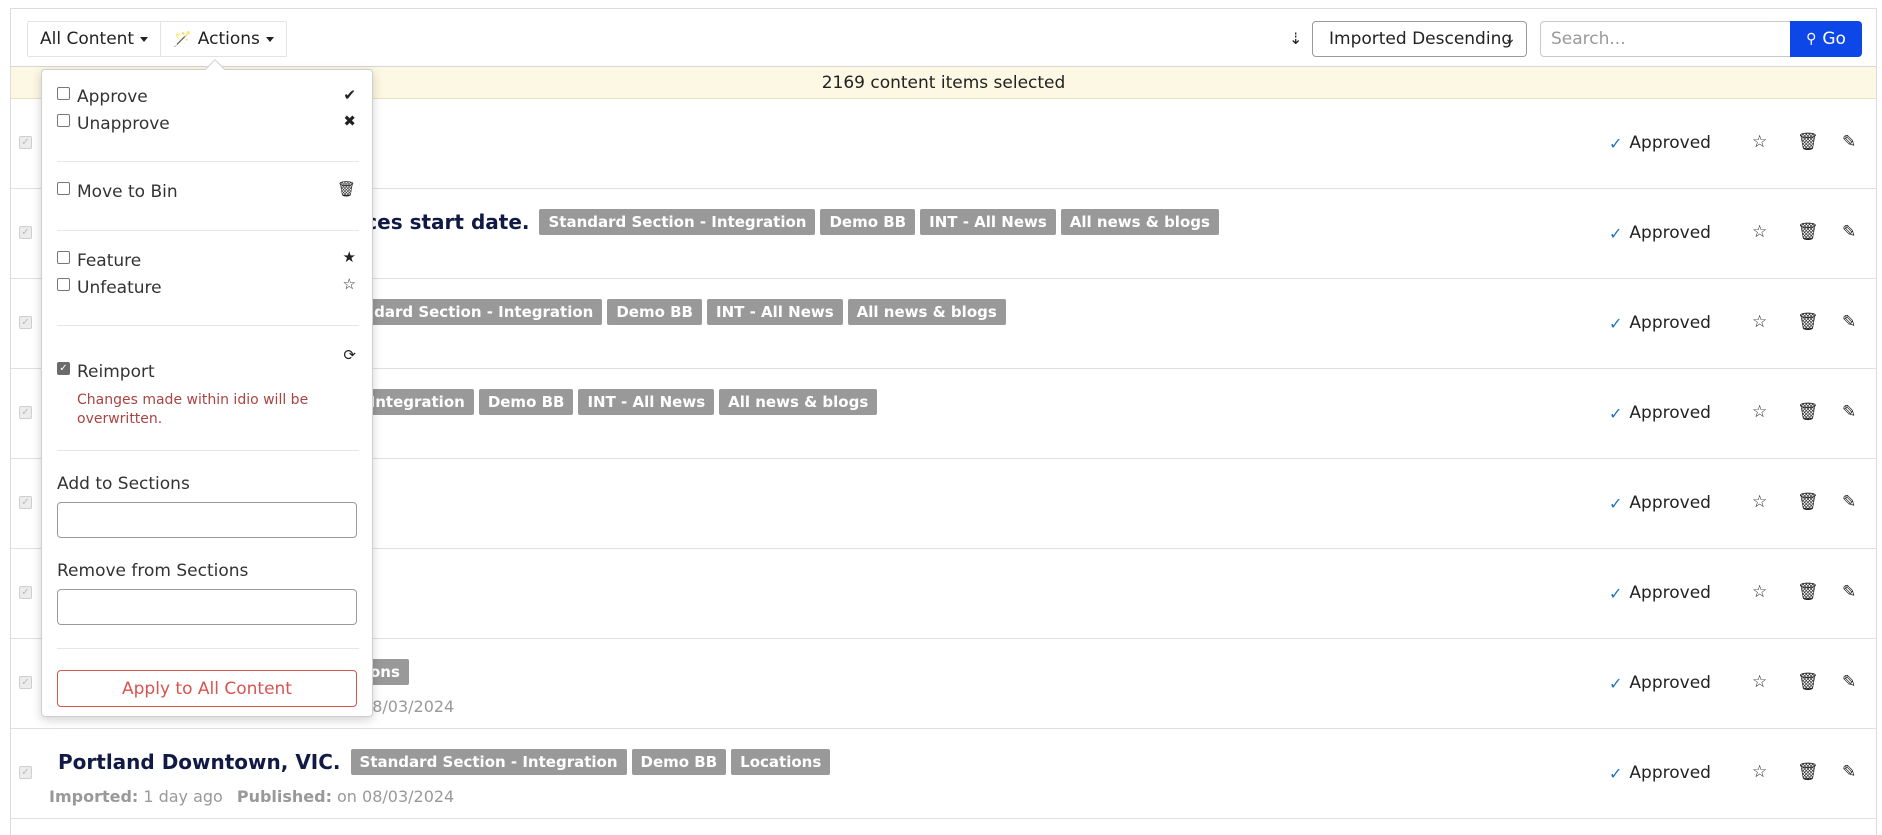  Describe the element at coordinates (123, 484) in the screenshot. I see `add-to-sections-label: Add to Sections` at that location.